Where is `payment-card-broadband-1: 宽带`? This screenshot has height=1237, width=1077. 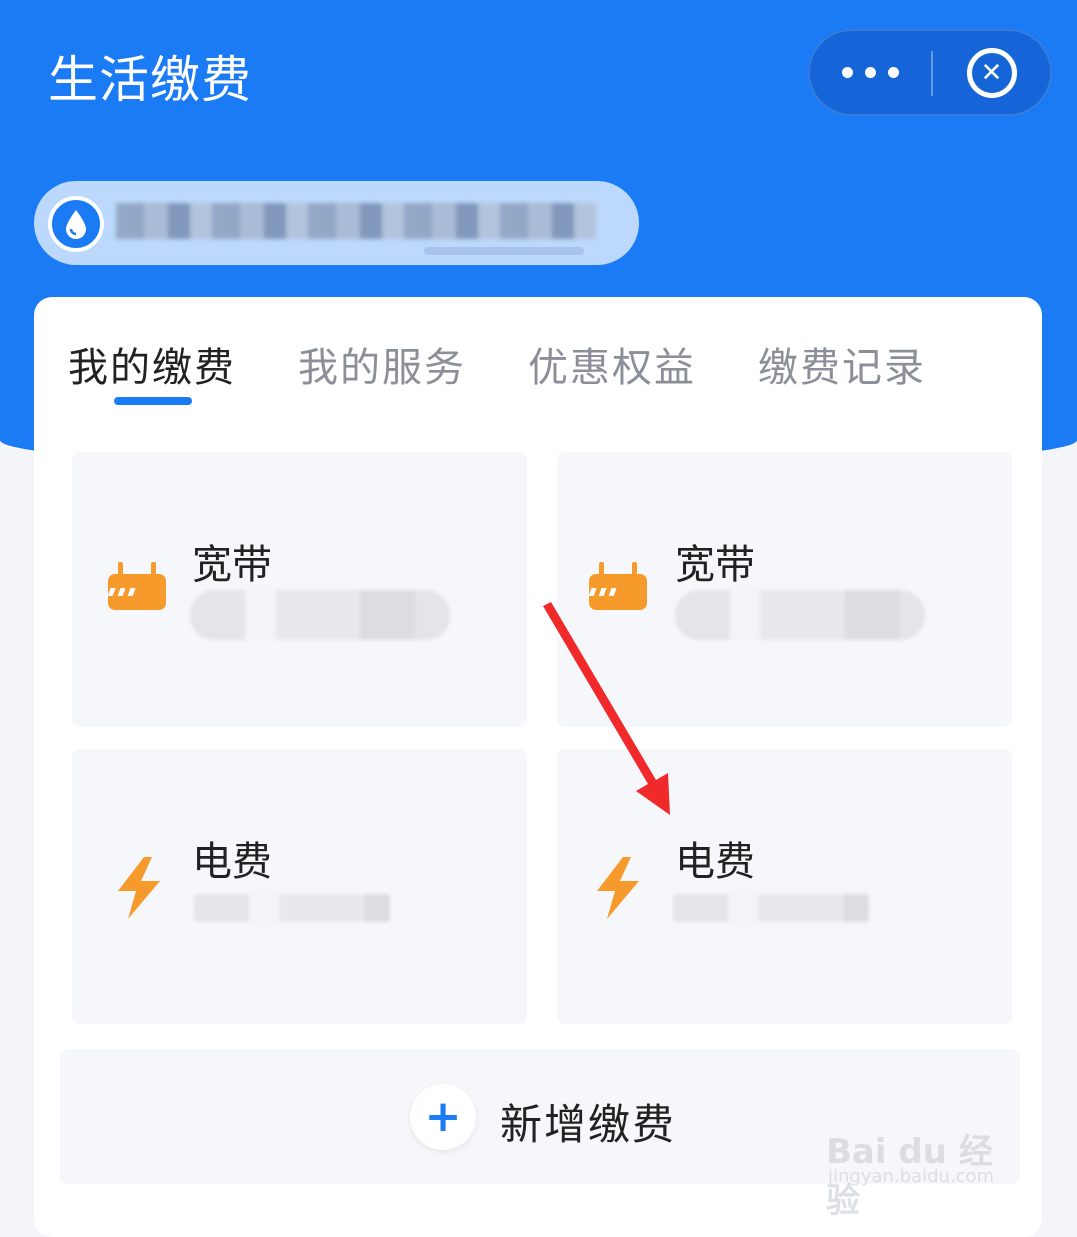
payment-card-broadband-1: 宽带 is located at coordinates (299, 589).